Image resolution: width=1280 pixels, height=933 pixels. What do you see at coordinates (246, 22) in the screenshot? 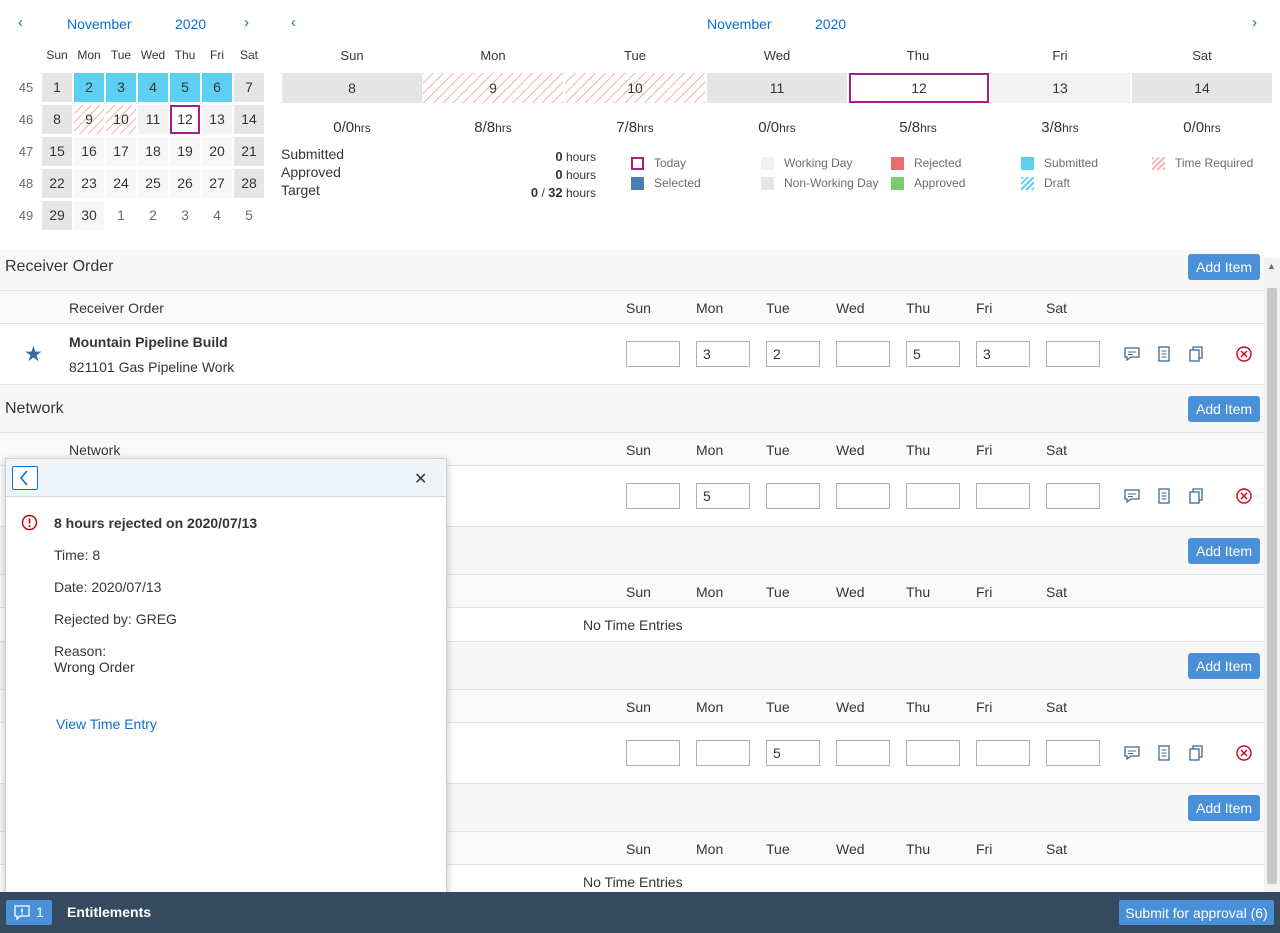
I see `mini-calendar-next-button: ›` at bounding box center [246, 22].